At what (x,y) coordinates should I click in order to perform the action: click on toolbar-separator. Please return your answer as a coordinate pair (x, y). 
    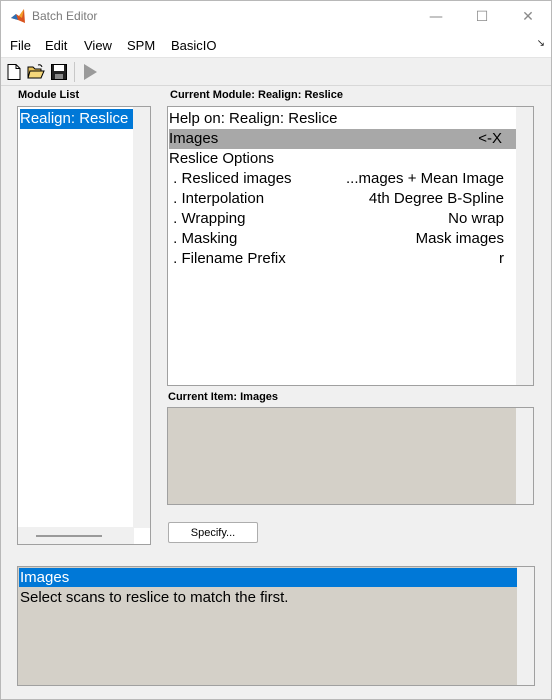
    Looking at the image, I should click on (74, 72).